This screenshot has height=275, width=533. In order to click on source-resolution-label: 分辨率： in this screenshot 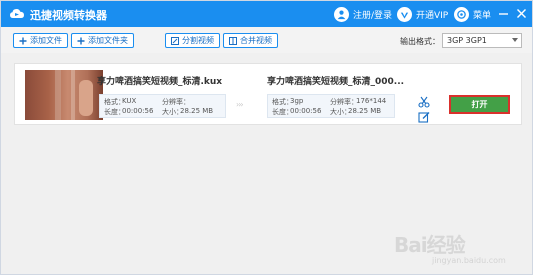, I will do `click(176, 102)`.